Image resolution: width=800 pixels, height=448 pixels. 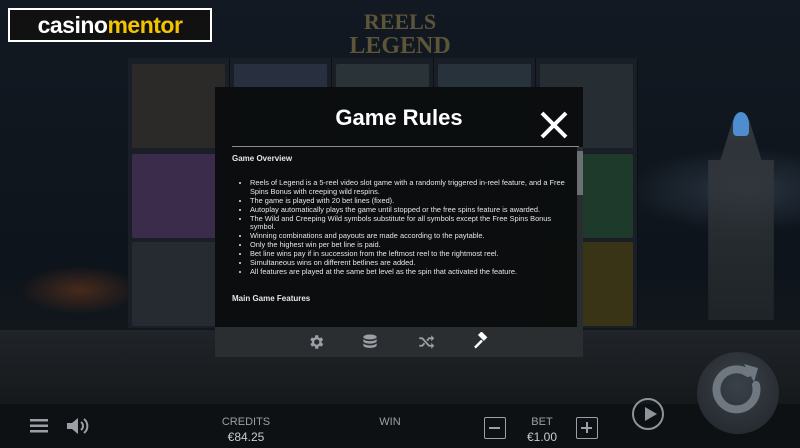 I want to click on sound-button, so click(x=78, y=426).